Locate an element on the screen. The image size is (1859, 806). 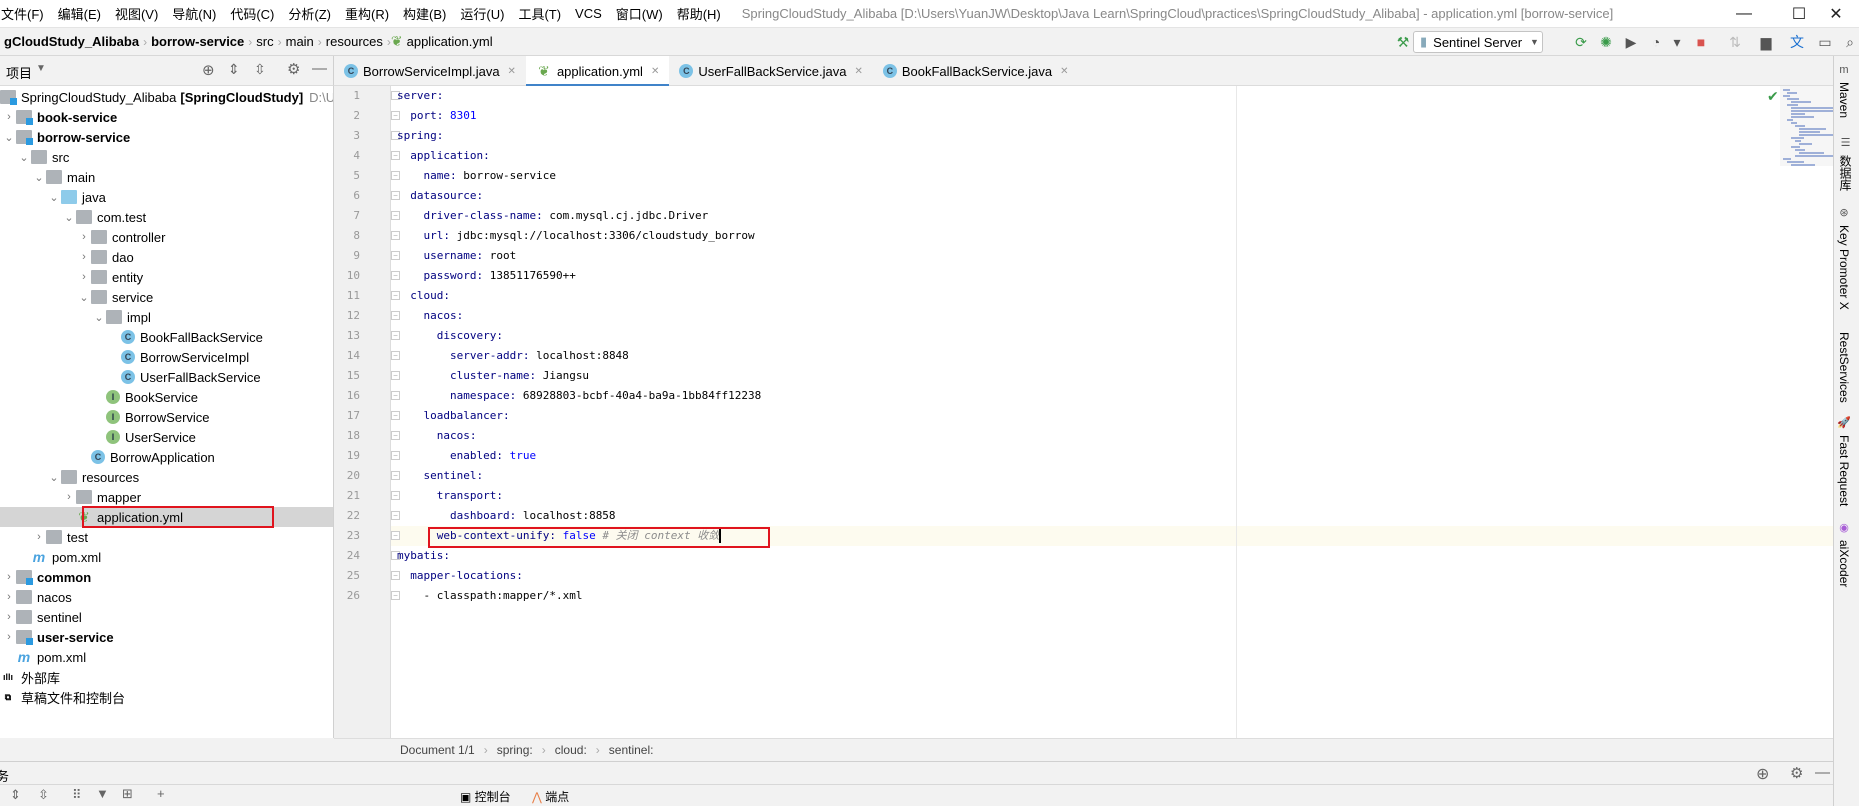
tree-item: › controller is located at coordinates (166, 237).